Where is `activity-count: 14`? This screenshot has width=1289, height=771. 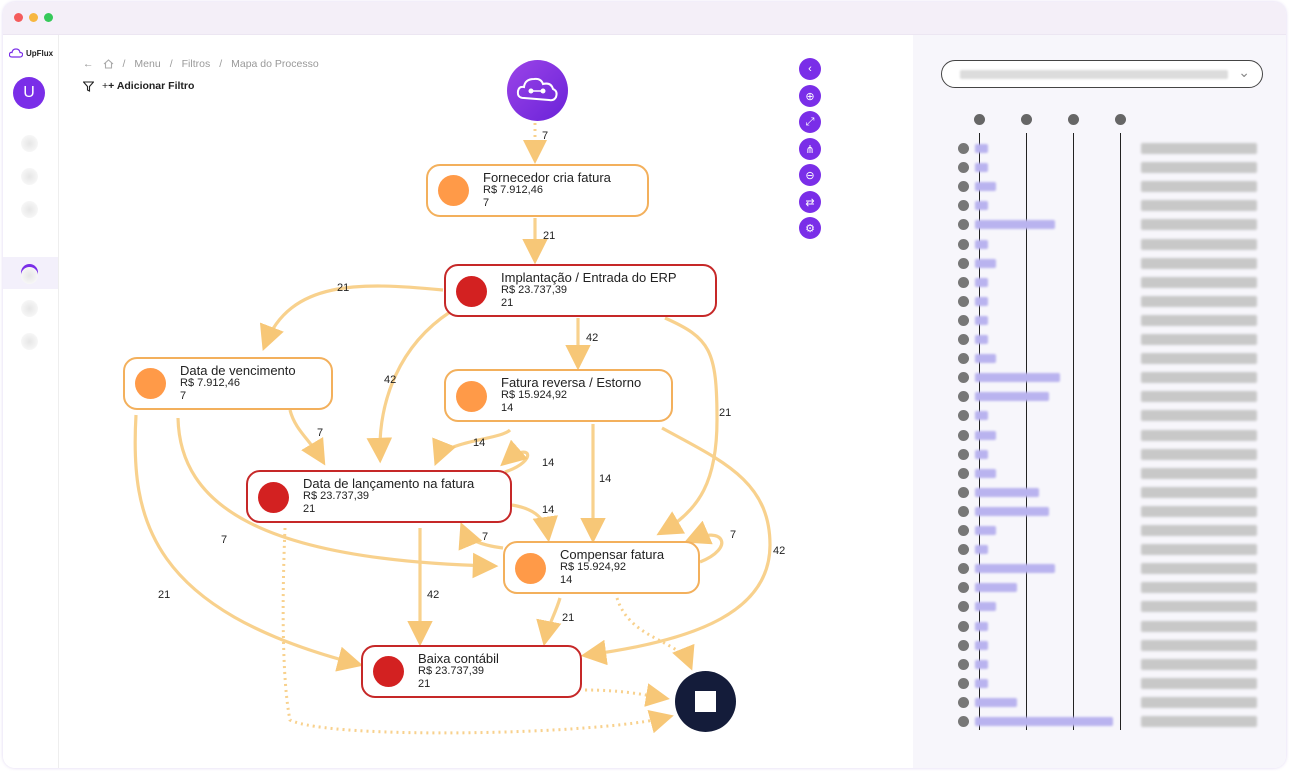
activity-count: 14 is located at coordinates (566, 580).